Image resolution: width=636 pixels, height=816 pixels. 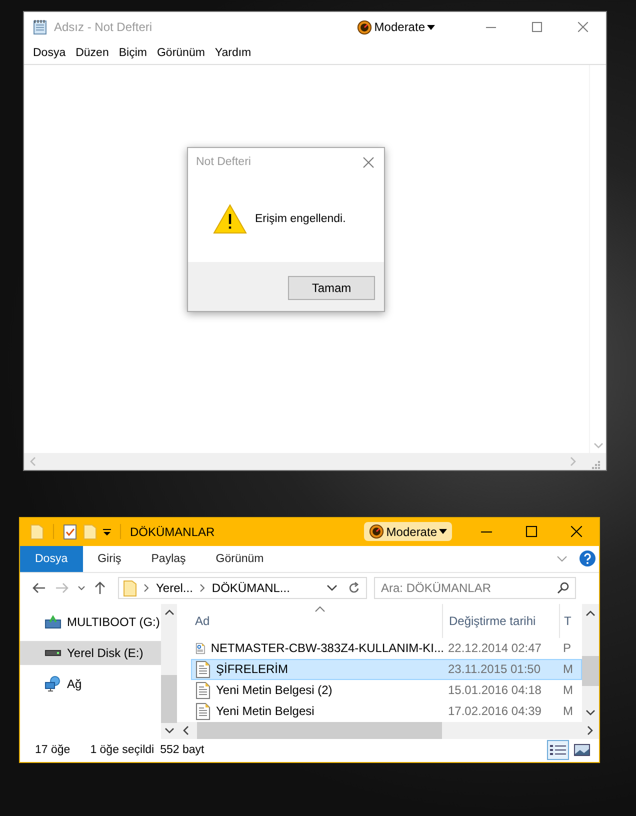 What do you see at coordinates (317, 621) in the screenshot?
I see `column-header: Ad` at bounding box center [317, 621].